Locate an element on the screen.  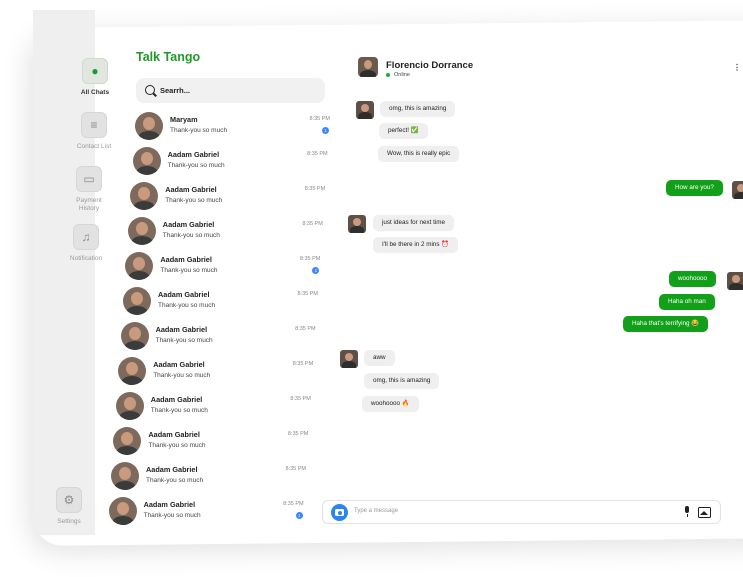
nav-label: Notification is located at coordinates (86, 258).